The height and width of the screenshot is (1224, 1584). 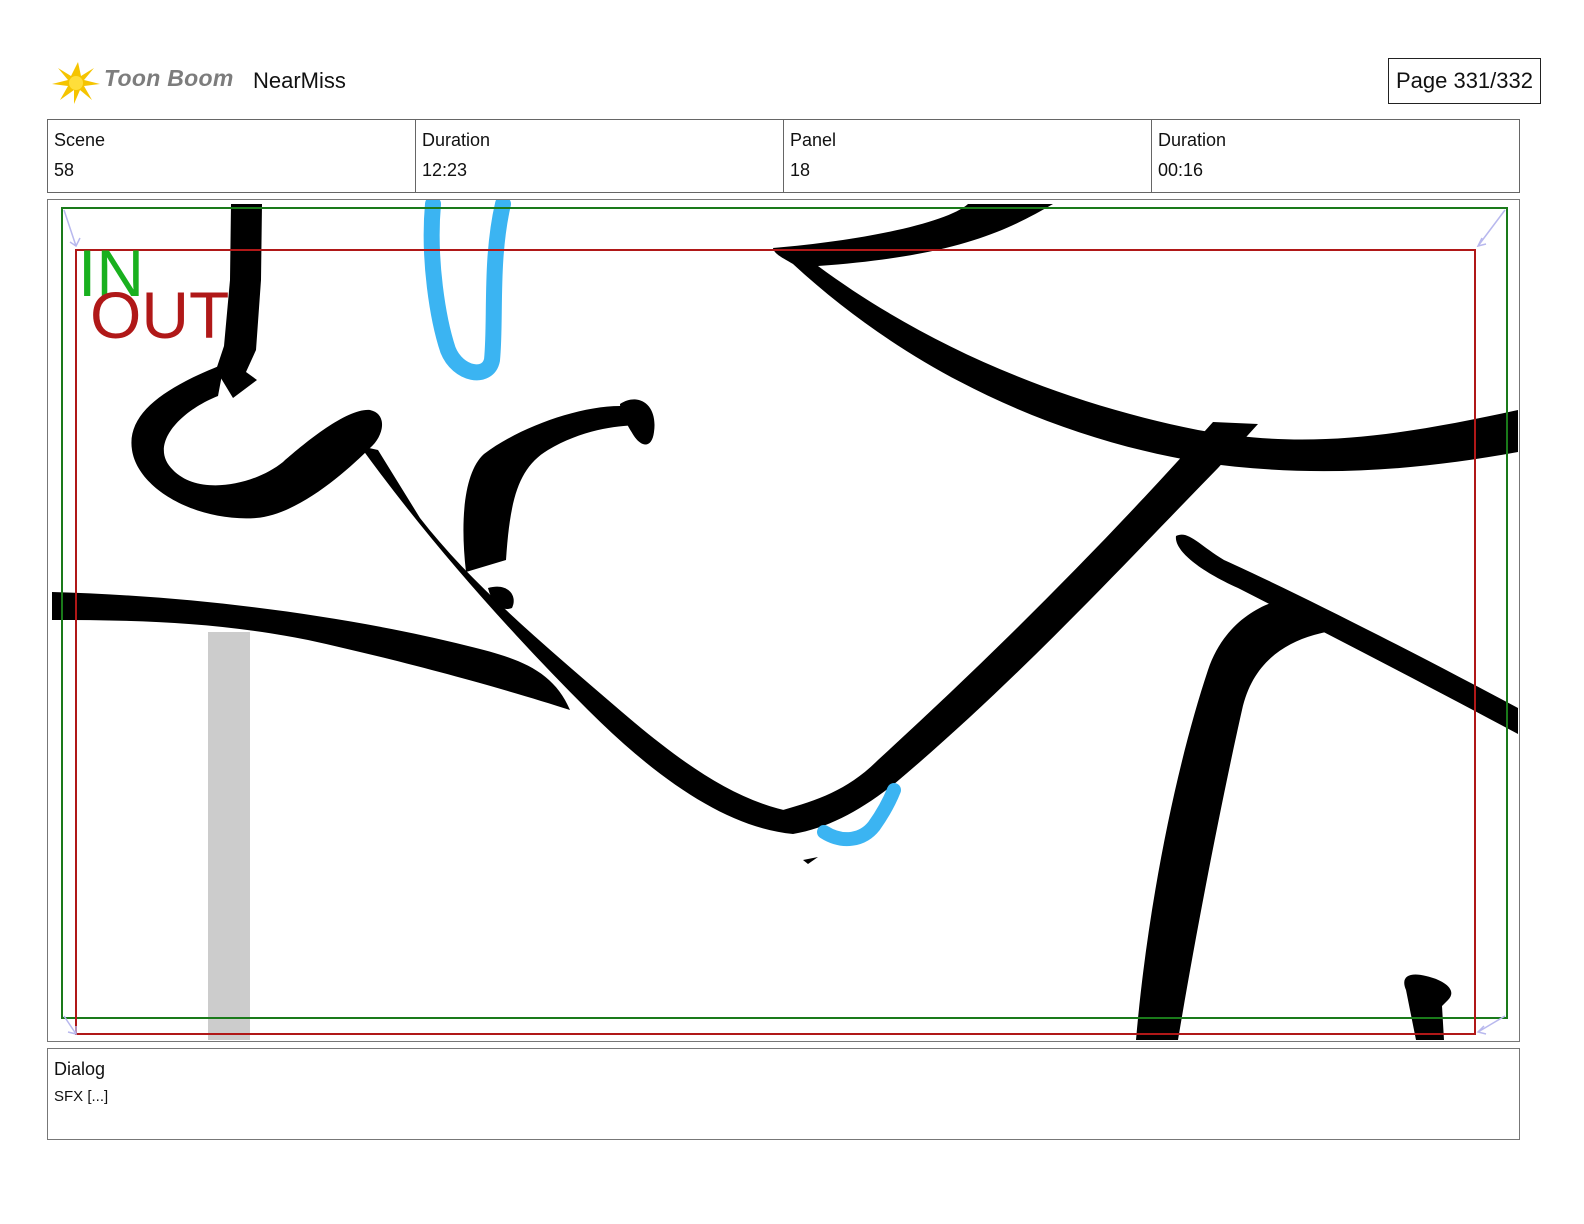 What do you see at coordinates (456, 140) in the screenshot?
I see `scene-duration-label: Duration` at bounding box center [456, 140].